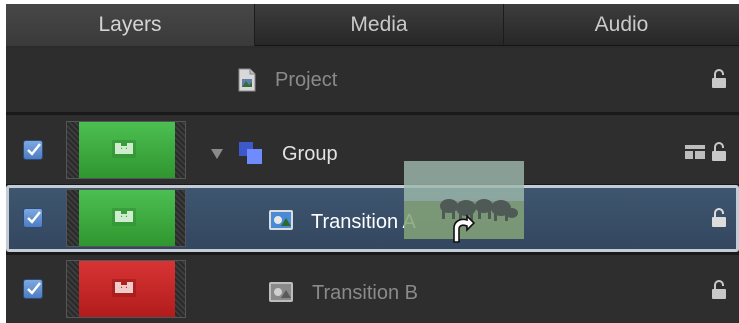  I want to click on transition-a-thumbnail, so click(126, 218).